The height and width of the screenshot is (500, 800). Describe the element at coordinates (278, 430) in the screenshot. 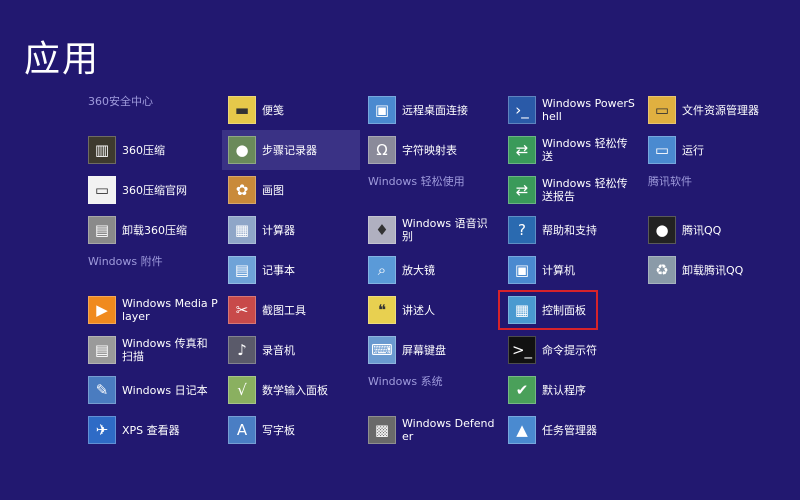

I see `app-label: 写字板` at that location.